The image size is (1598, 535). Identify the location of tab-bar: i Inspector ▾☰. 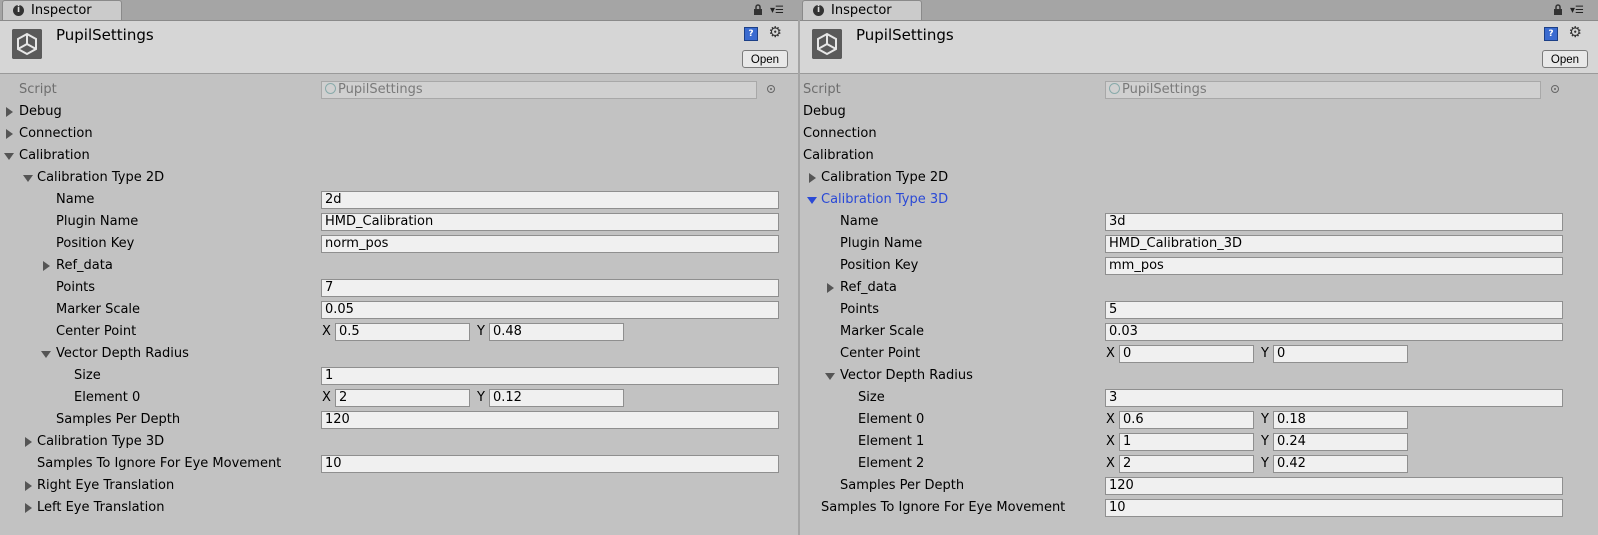
(399, 10).